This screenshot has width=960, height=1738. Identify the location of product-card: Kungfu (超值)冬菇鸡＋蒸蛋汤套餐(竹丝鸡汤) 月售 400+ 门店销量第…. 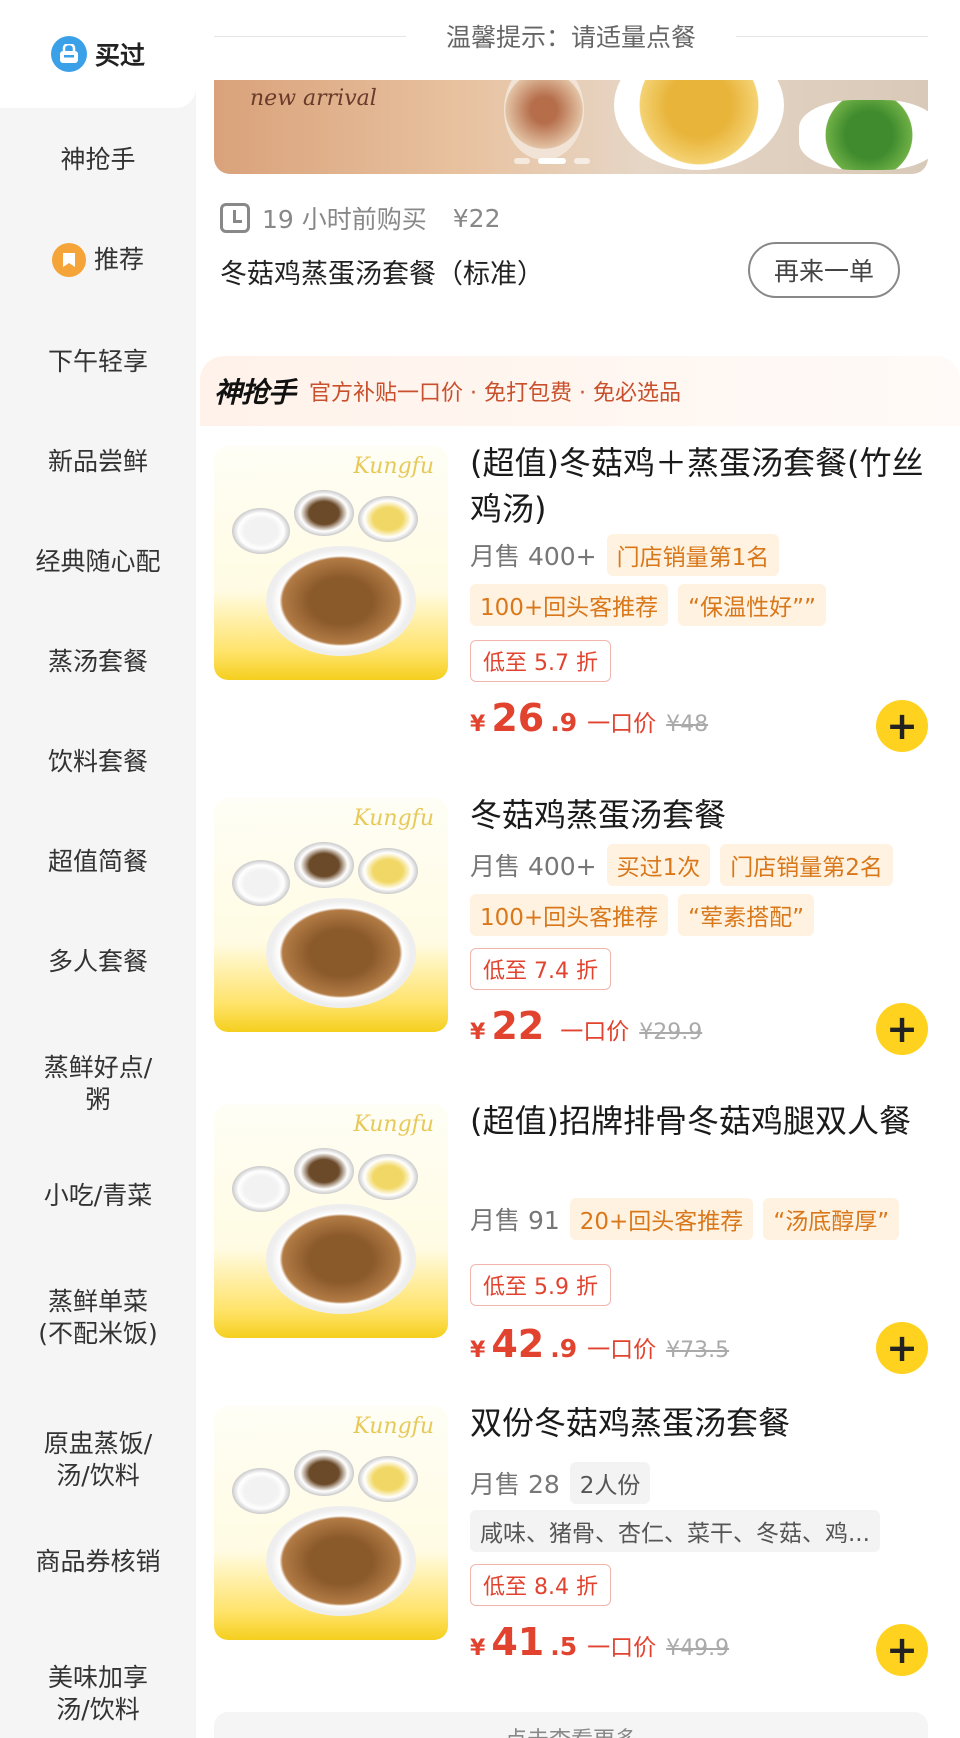
(571, 598).